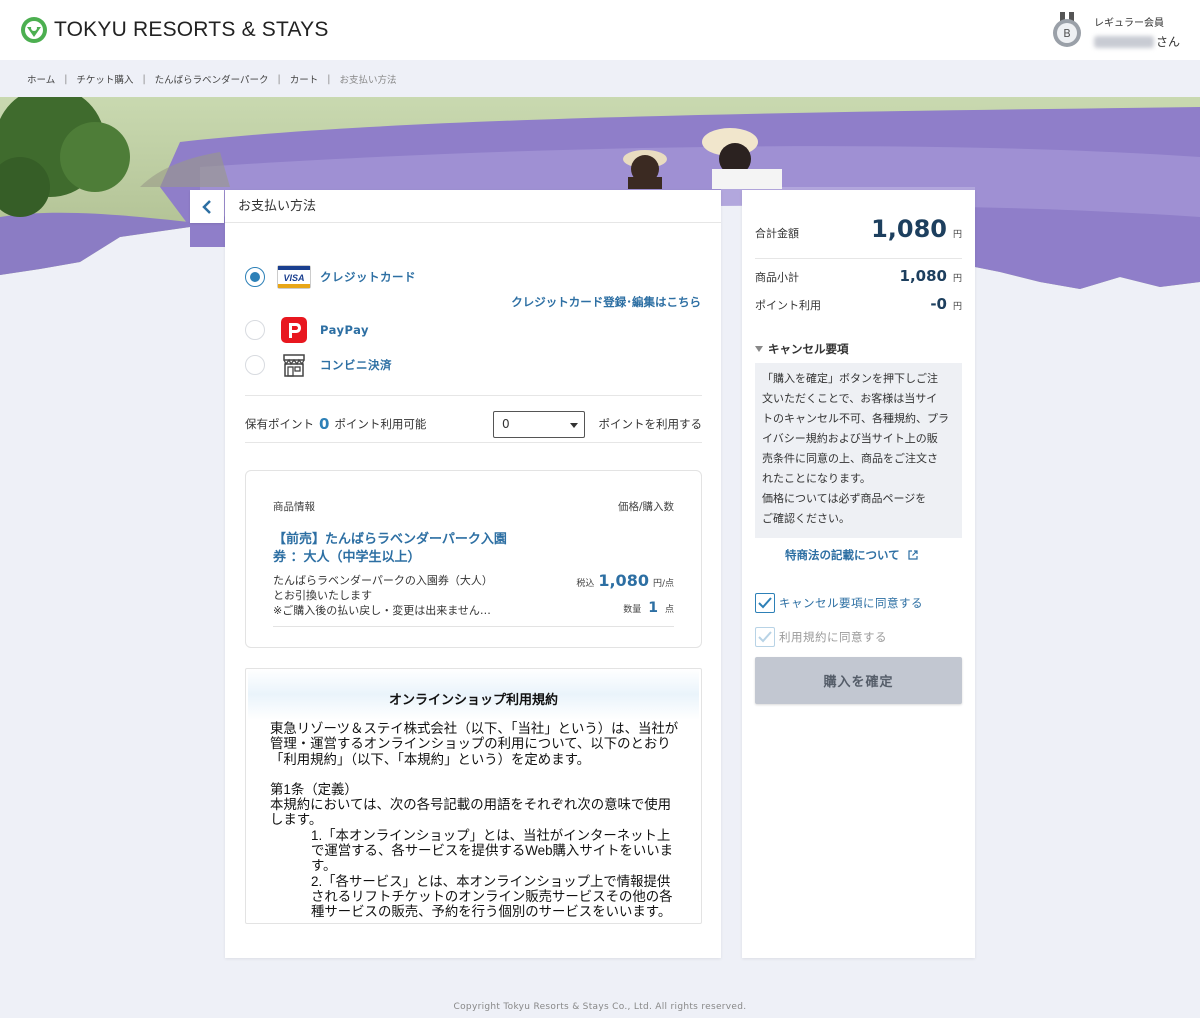 This screenshot has width=1200, height=1018. Describe the element at coordinates (473, 700) in the screenshot. I see `terms-title: オンラインショップ利用規約` at that location.